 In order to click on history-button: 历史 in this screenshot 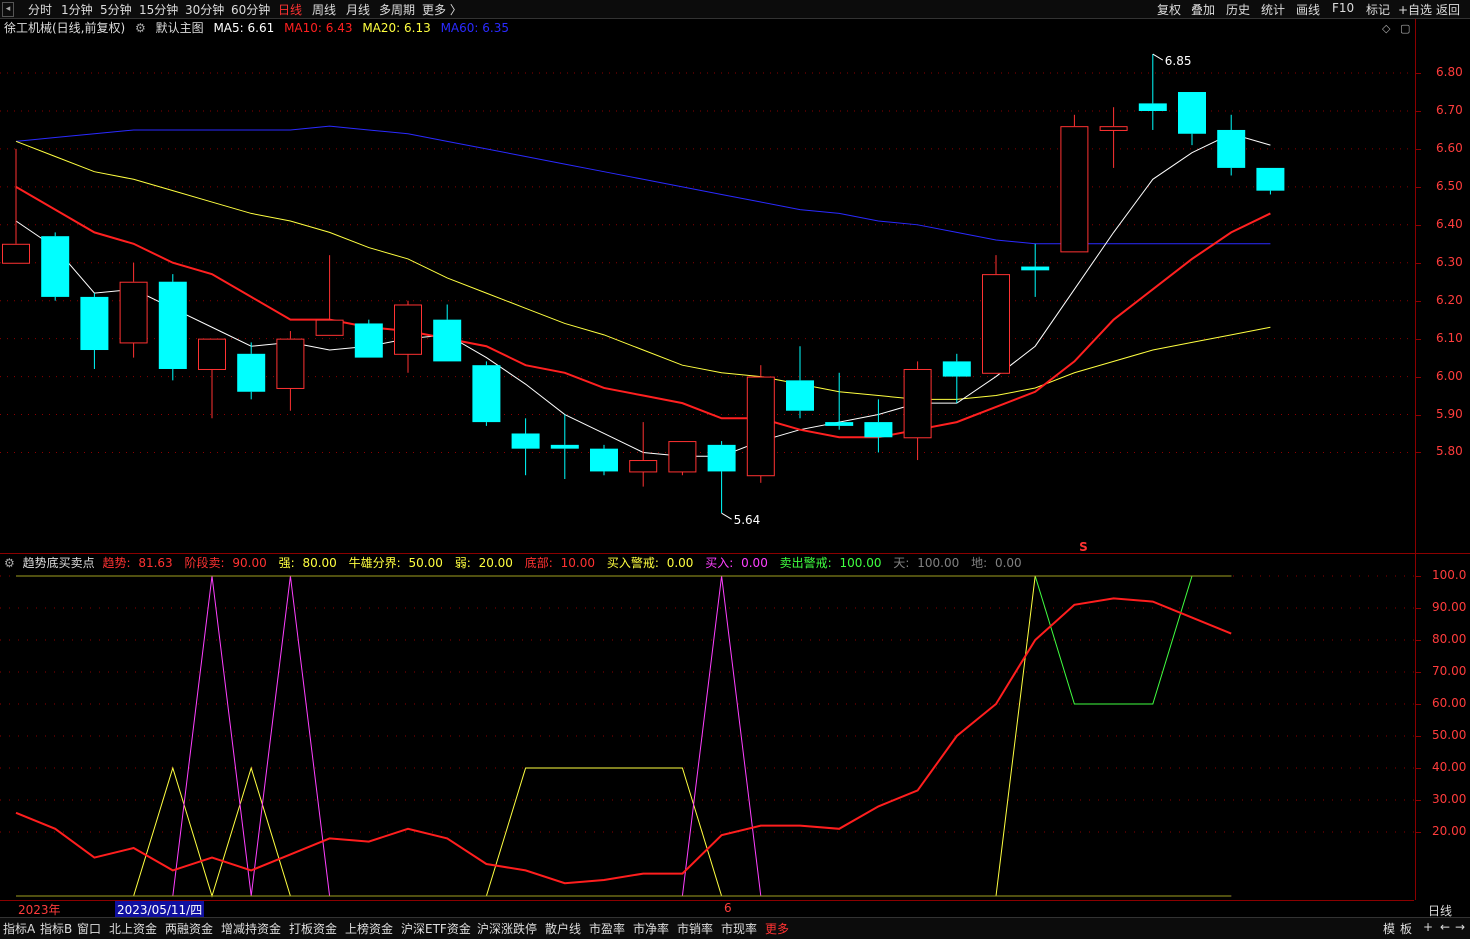, I will do `click(1238, 9)`.